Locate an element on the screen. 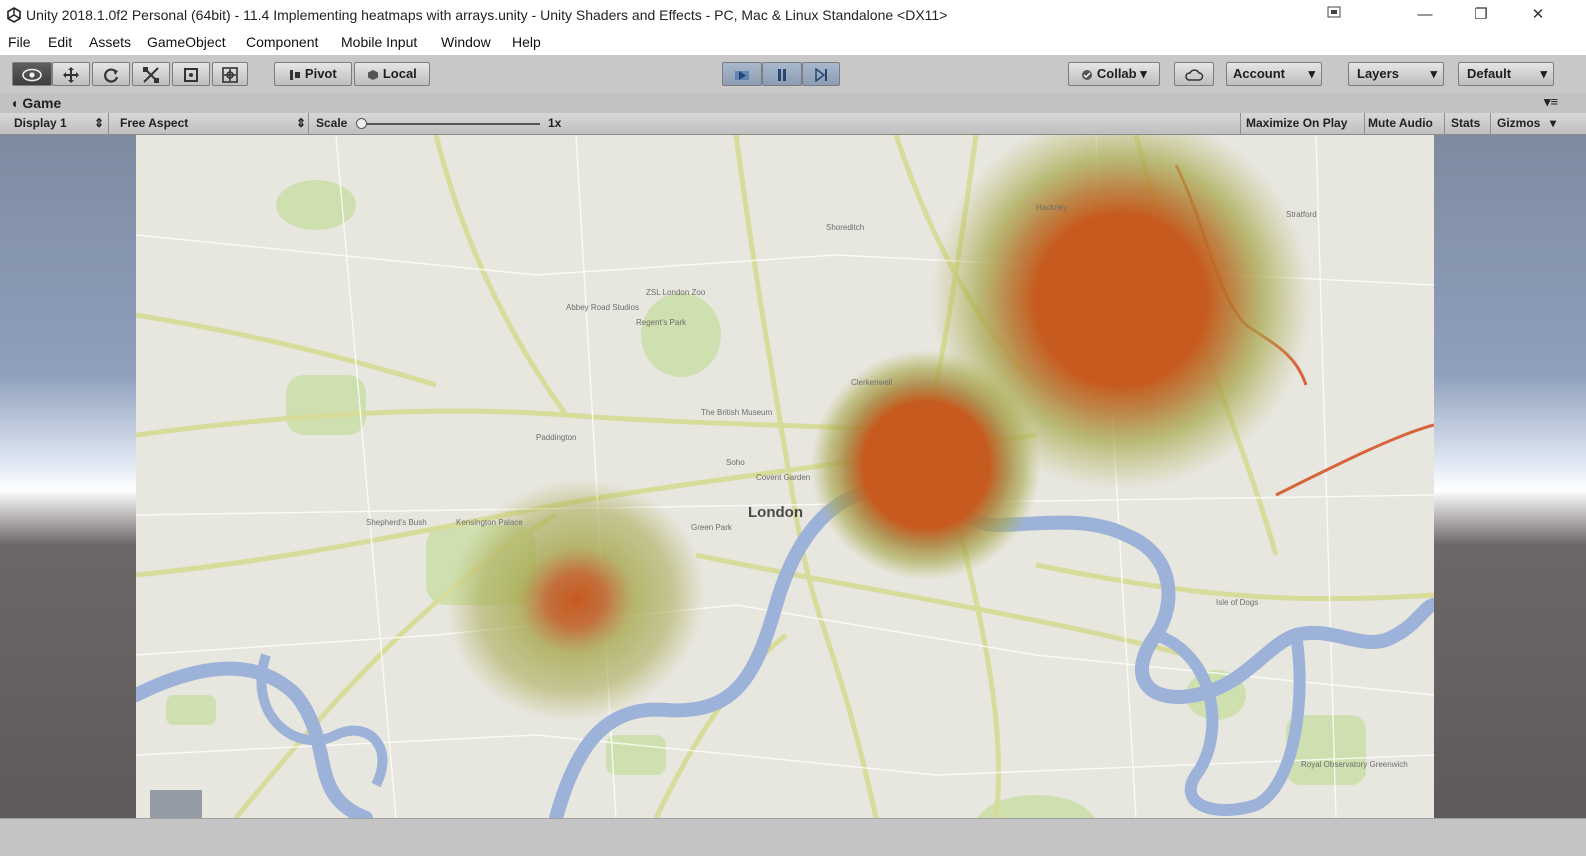 The width and height of the screenshot is (1586, 856). svg-text: Paddington is located at coordinates (556, 437).